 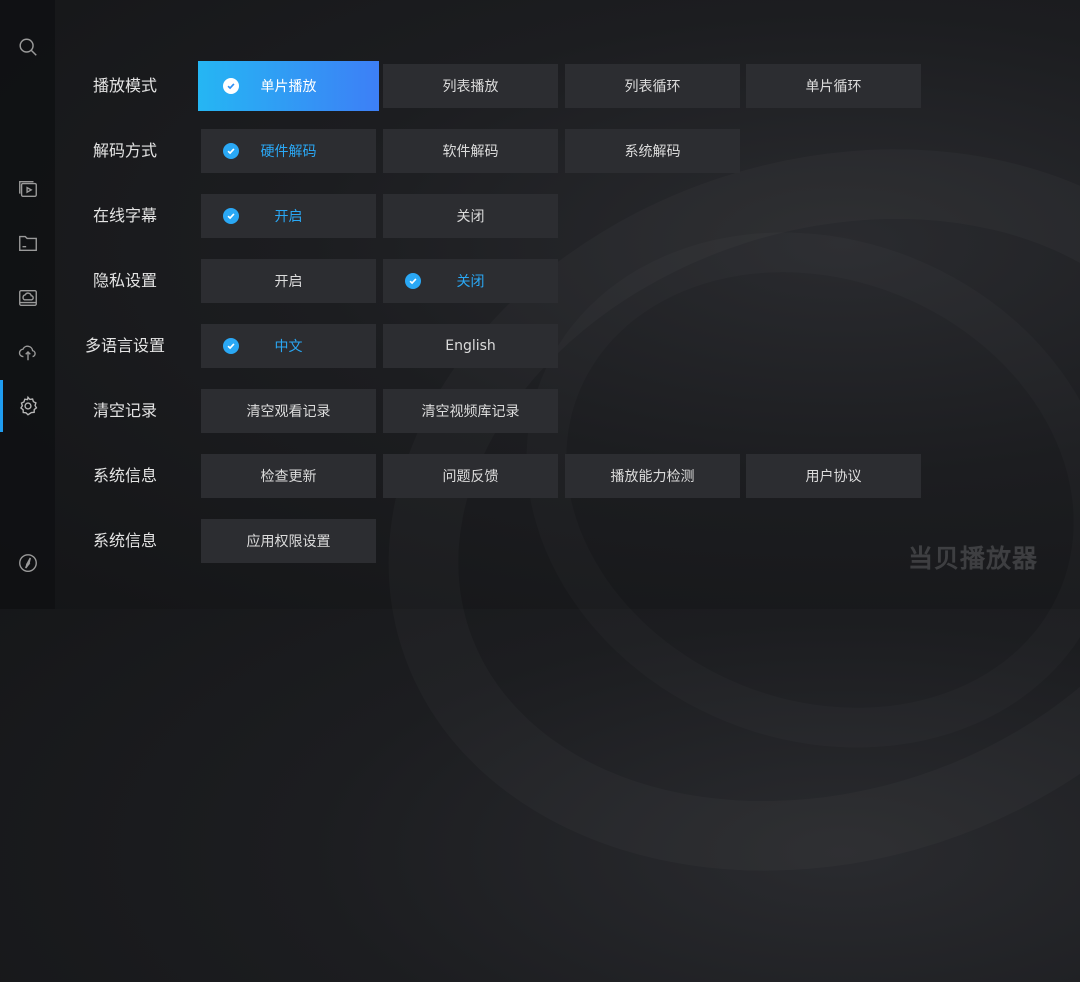 I want to click on option-button: 用户协议, so click(x=833, y=476).